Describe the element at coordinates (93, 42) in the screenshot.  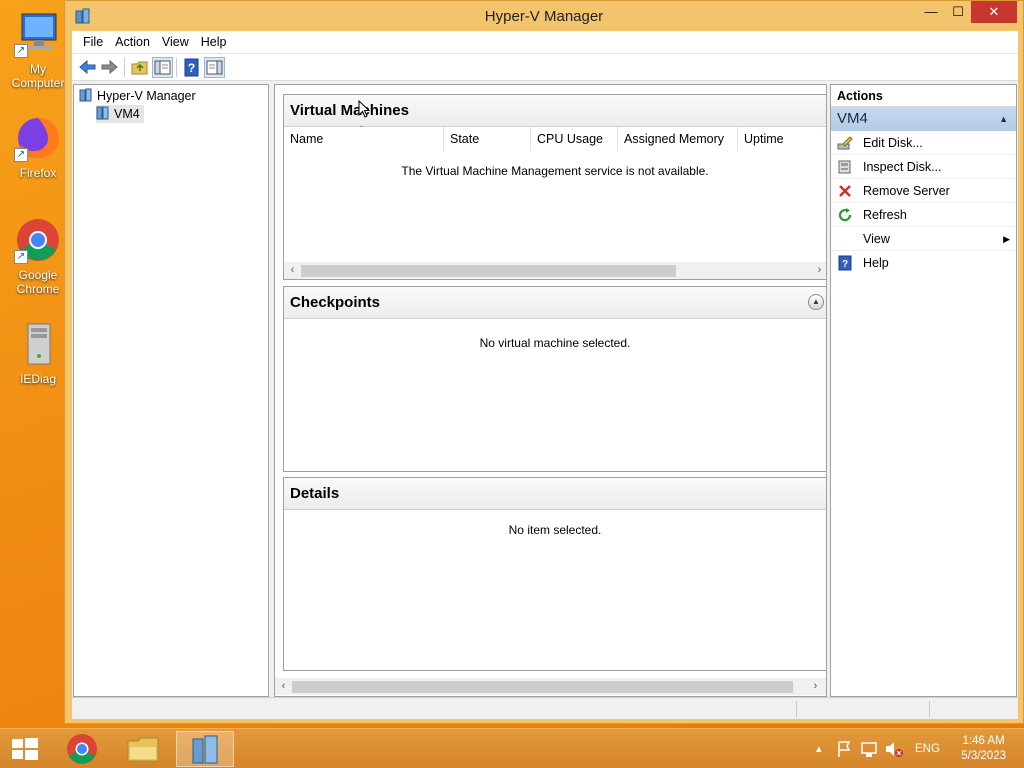
I see `menu-file: File` at that location.